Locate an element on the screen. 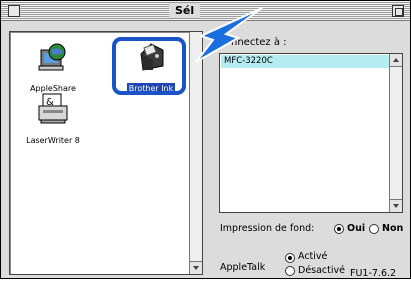  figure-caption: FU1-7.6.2 is located at coordinates (373, 273).